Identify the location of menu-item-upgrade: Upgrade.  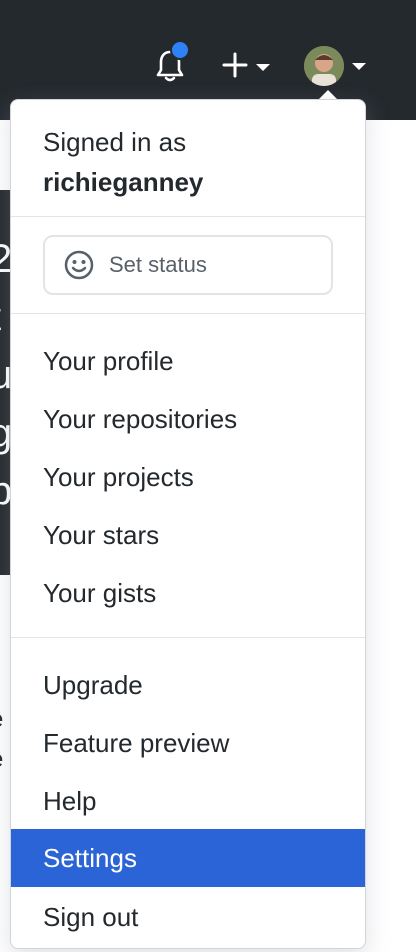
(188, 685).